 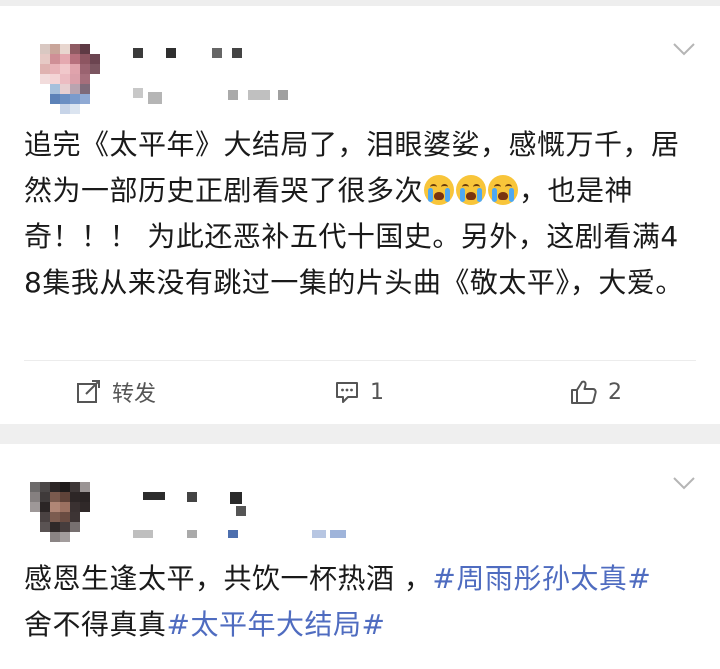 What do you see at coordinates (360, 360) in the screenshot?
I see `action-divider` at bounding box center [360, 360].